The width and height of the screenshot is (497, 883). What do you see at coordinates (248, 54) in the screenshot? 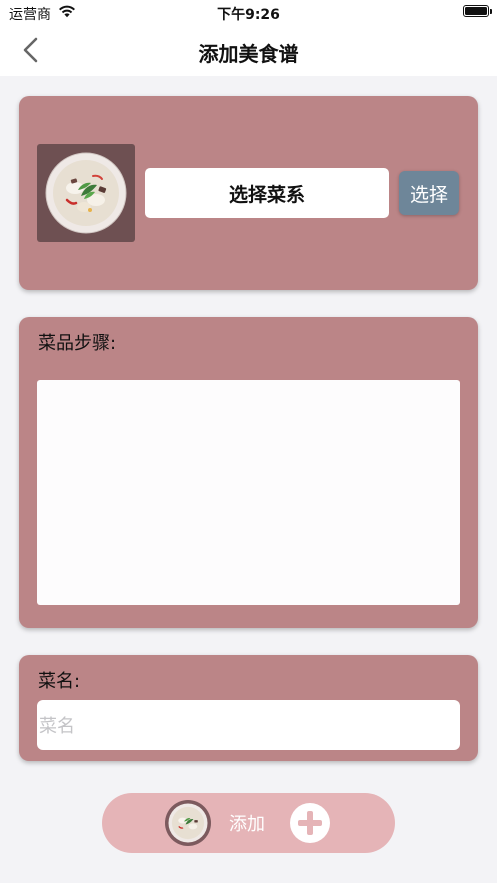
I see `page-title: 添加美食谱` at bounding box center [248, 54].